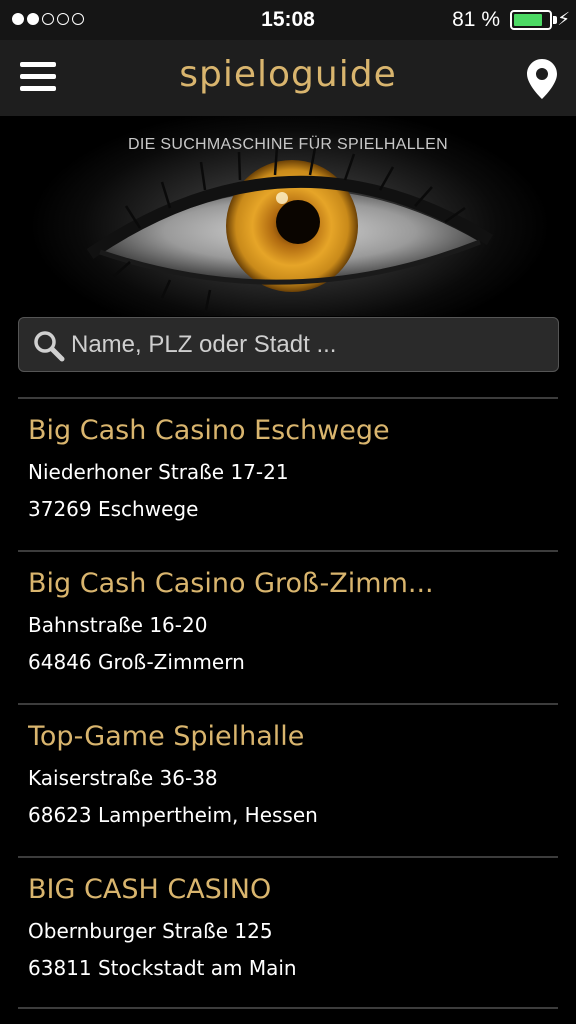  I want to click on app-title: spieloguide, so click(288, 74).